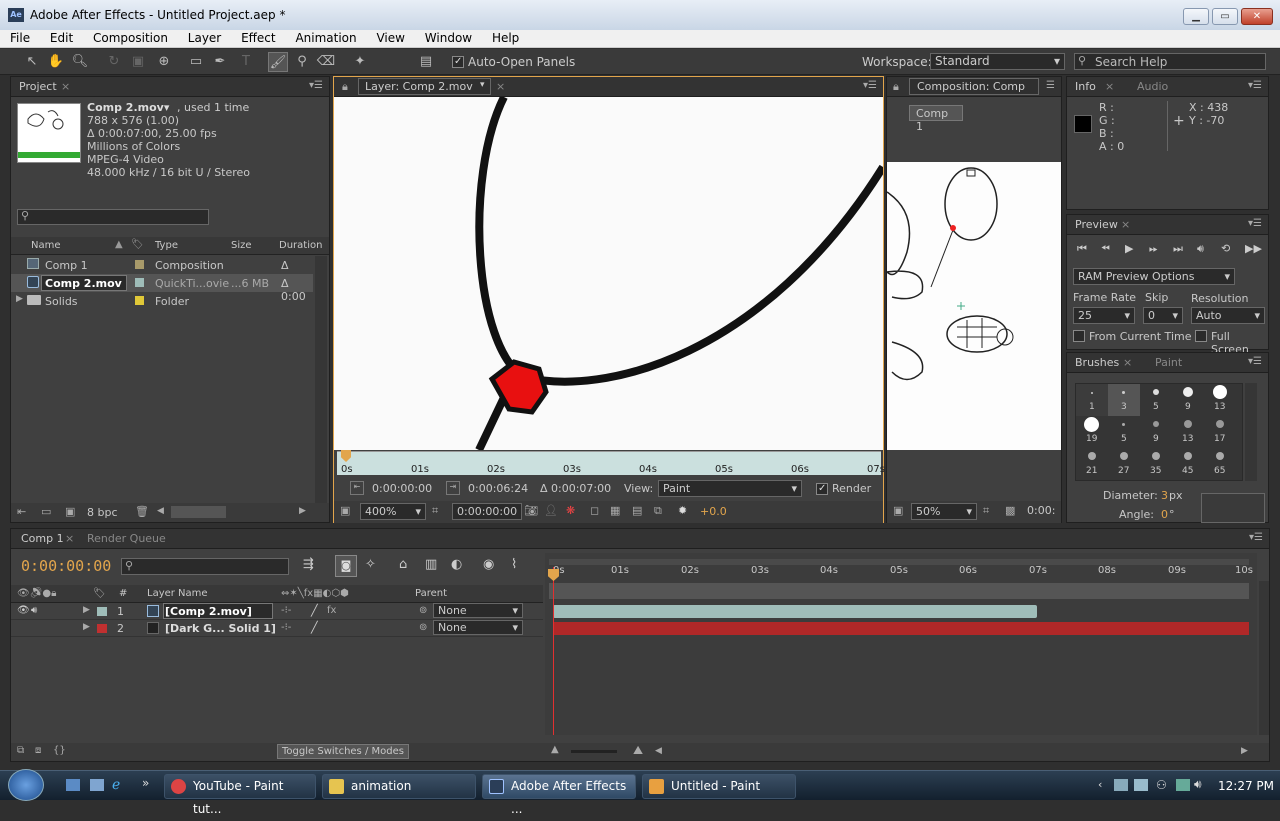 Image resolution: width=1280 pixels, height=821 pixels. What do you see at coordinates (426, 62) in the screenshot?
I see `workspace-panel-icon: ▤` at bounding box center [426, 62].